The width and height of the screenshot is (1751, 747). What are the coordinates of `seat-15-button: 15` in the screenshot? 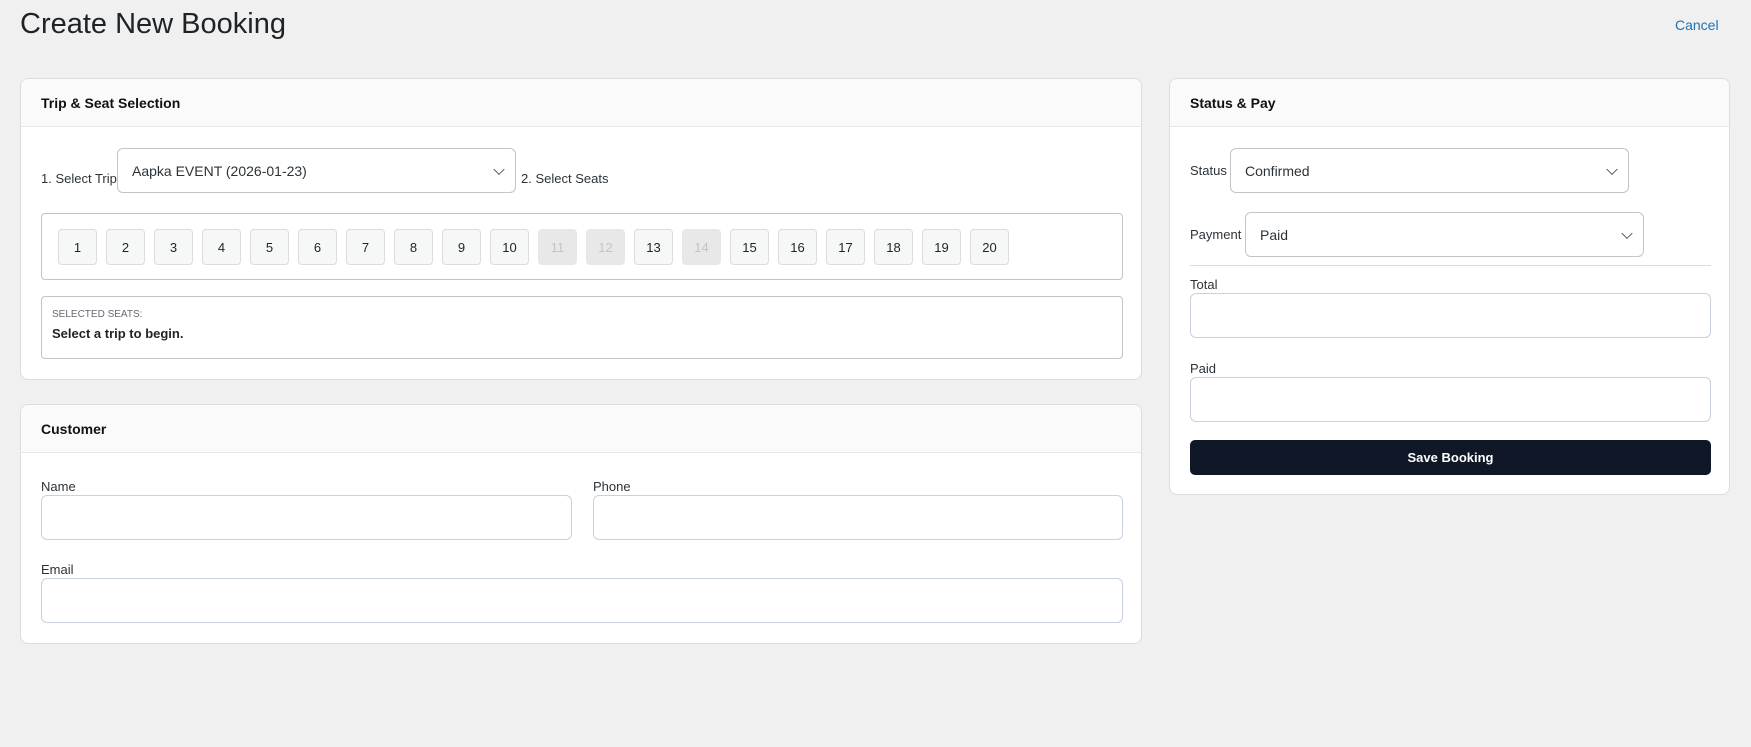 It's located at (749, 247).